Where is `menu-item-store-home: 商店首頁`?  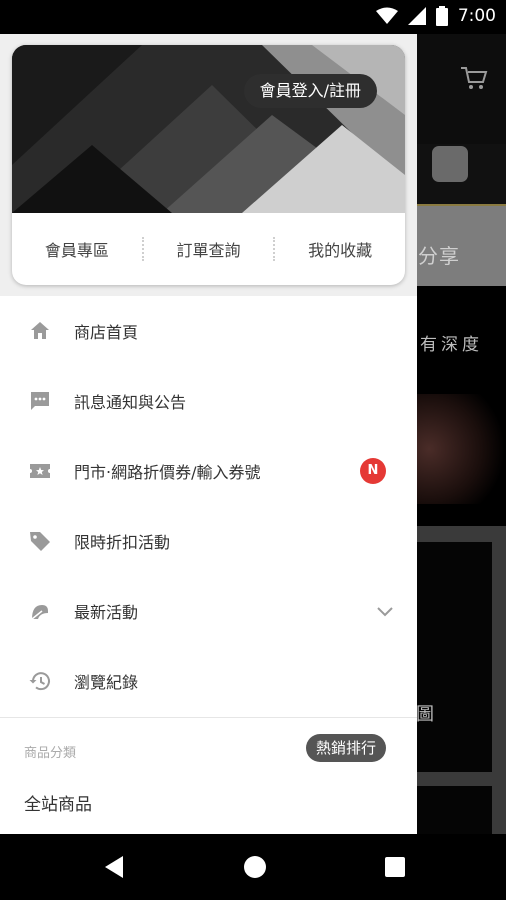 menu-item-store-home: 商店首頁 is located at coordinates (208, 331).